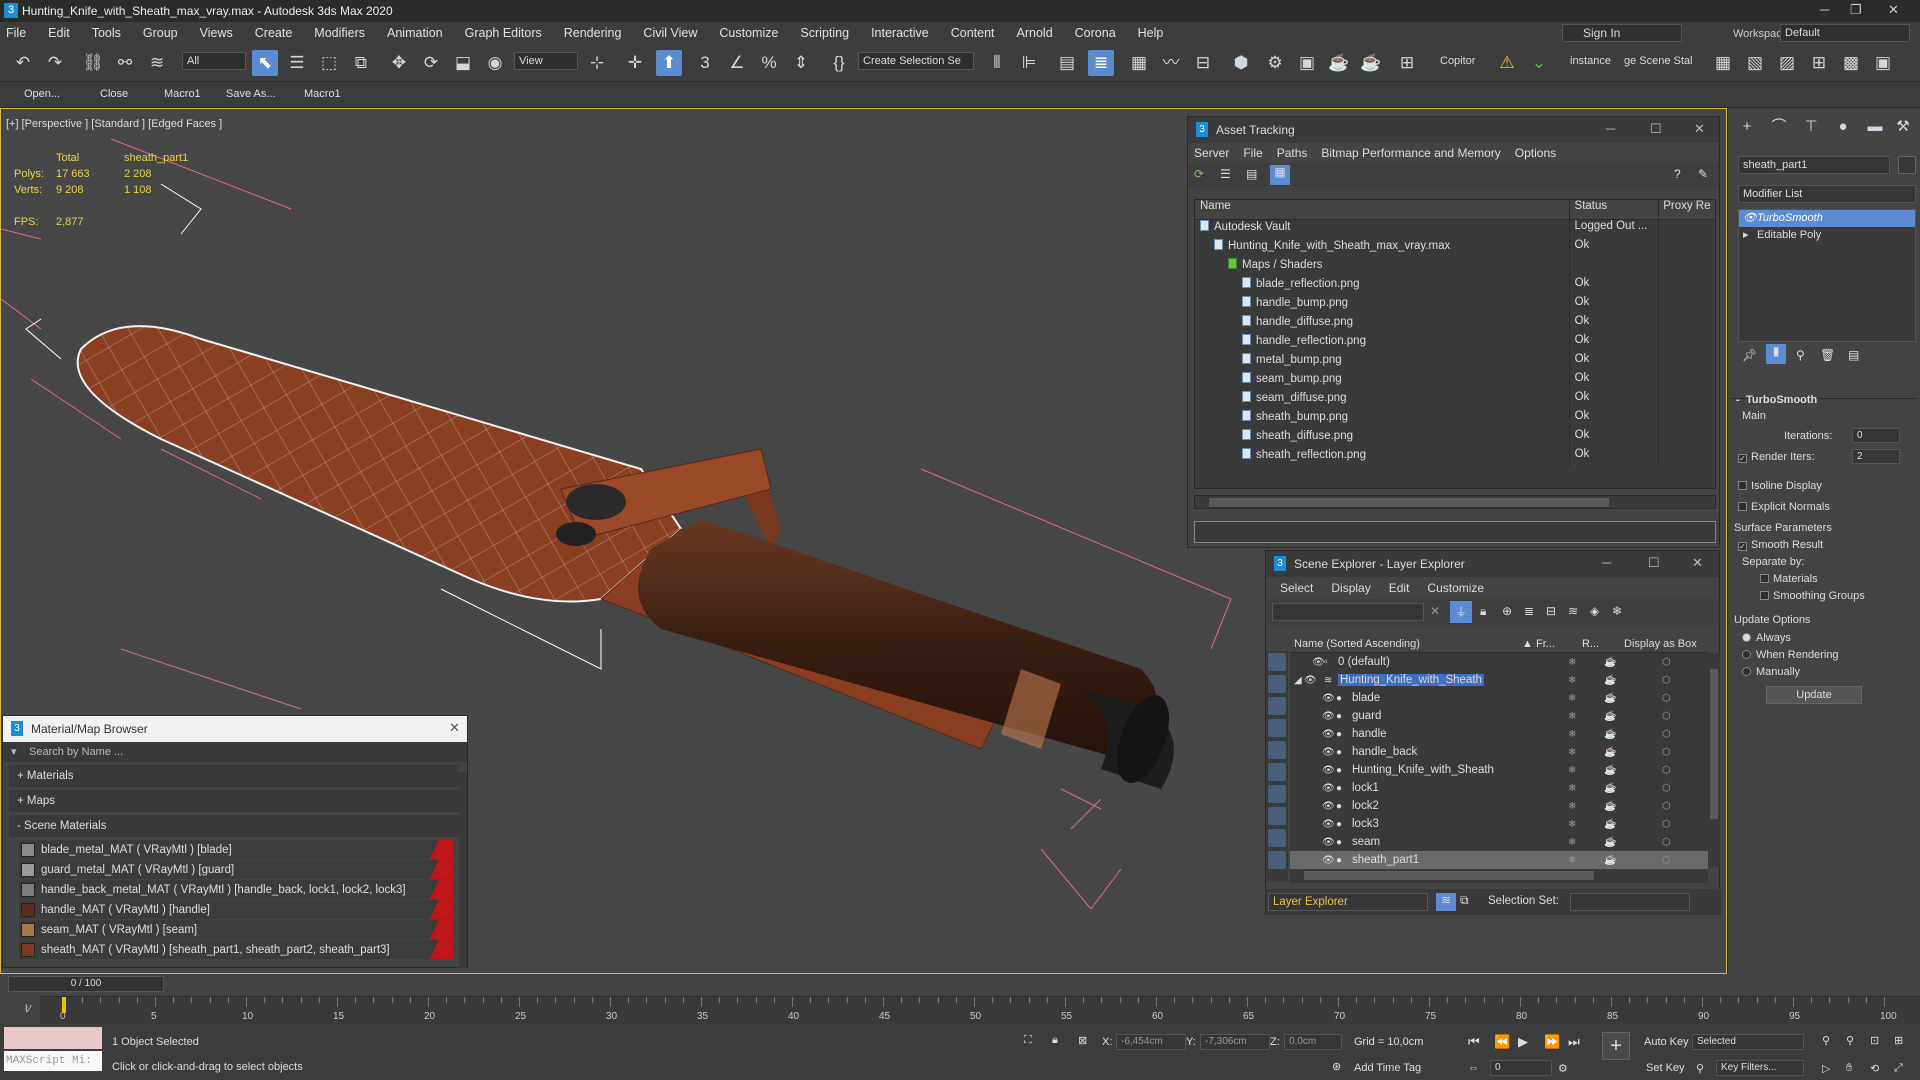 The width and height of the screenshot is (1920, 1080). What do you see at coordinates (1235, 1042) in the screenshot?
I see `y-coordinate-field: -7,306cm` at bounding box center [1235, 1042].